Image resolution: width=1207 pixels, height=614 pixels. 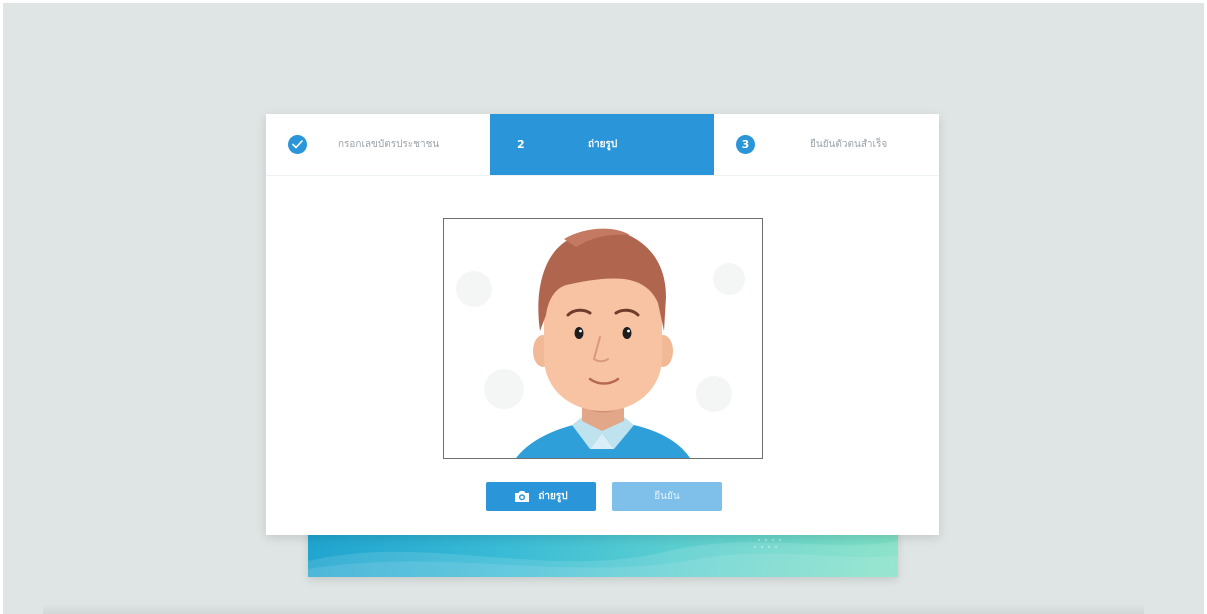 I want to click on confirm-button: ยืนยัน, so click(x=667, y=496).